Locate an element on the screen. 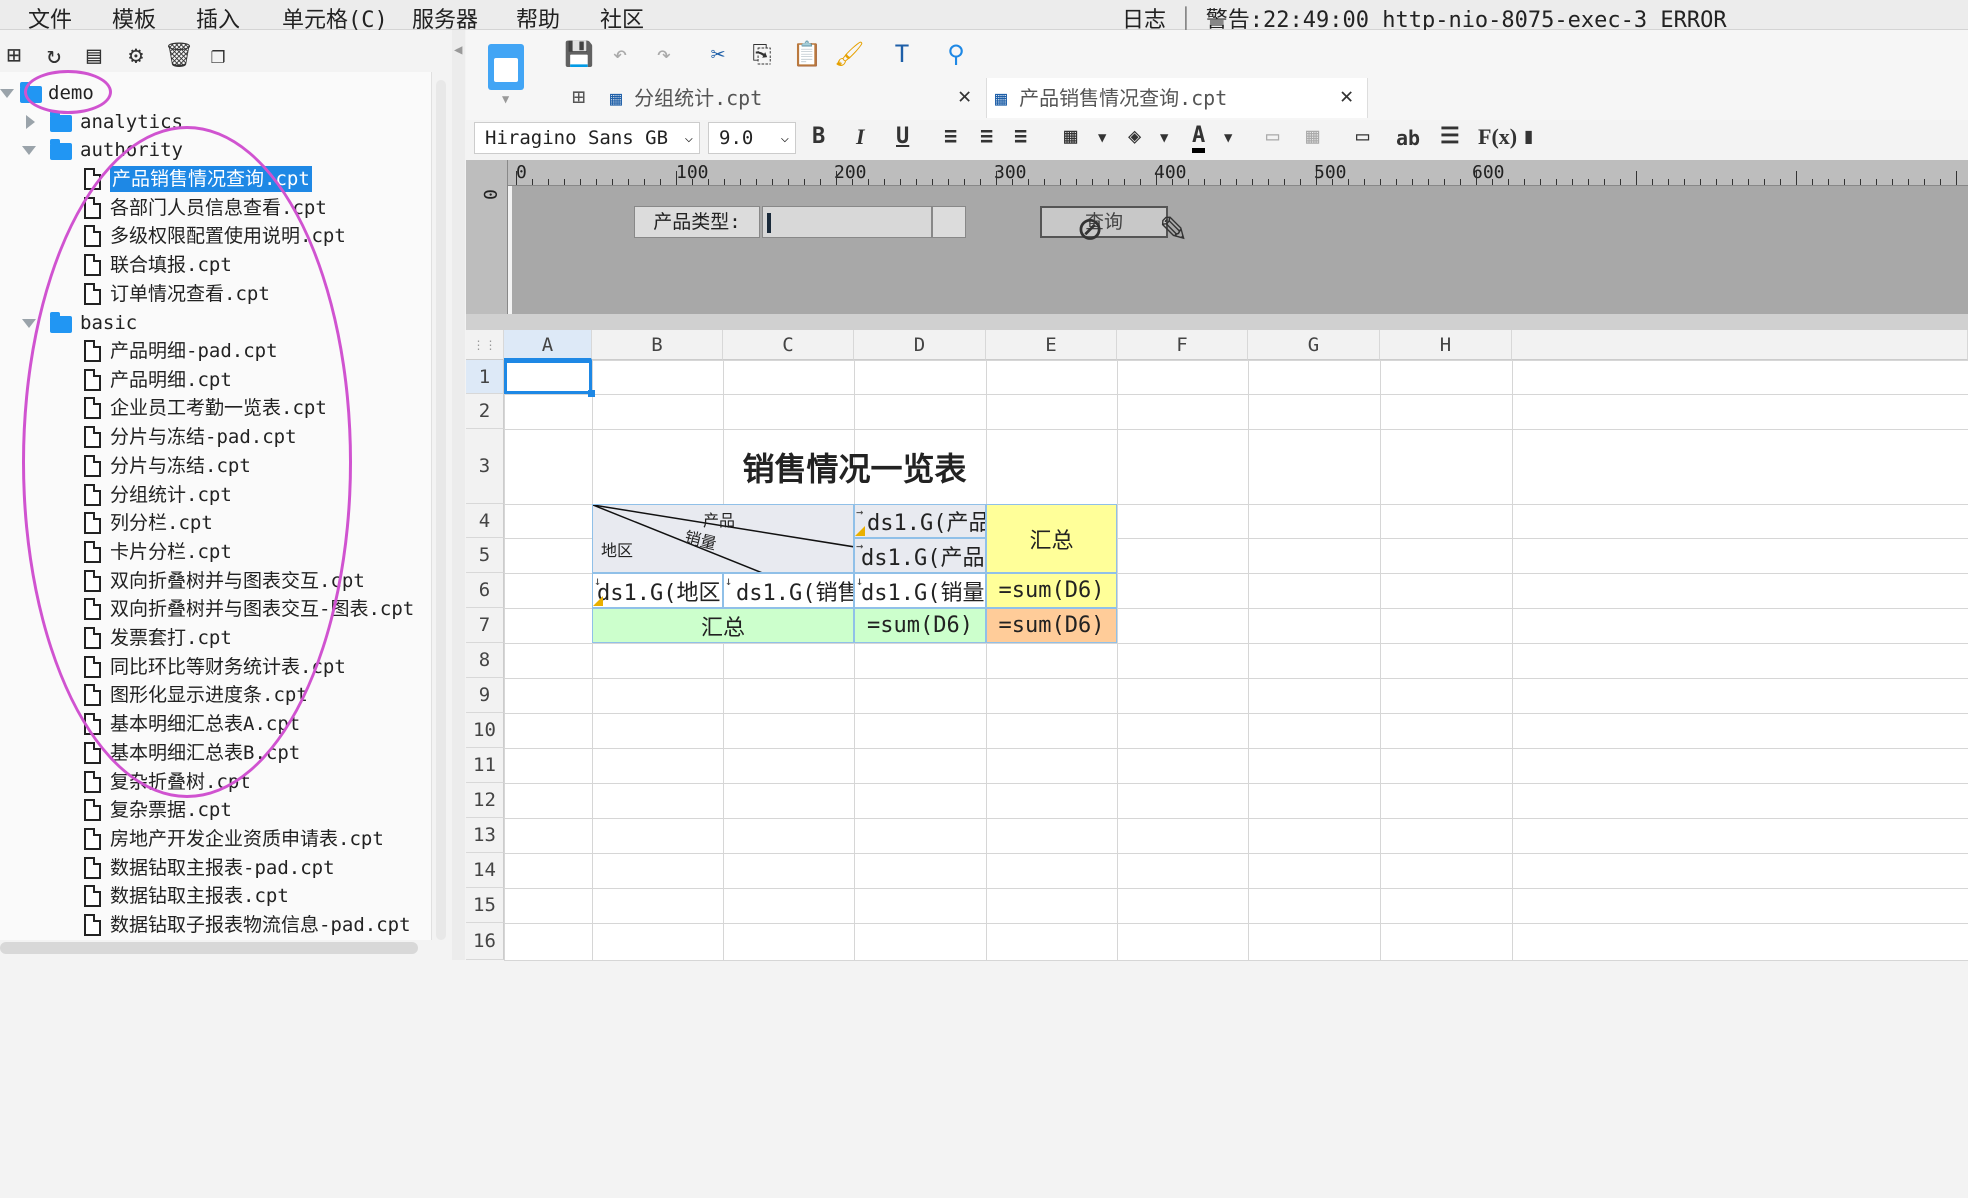  tree-file: 复杂票据.cpt is located at coordinates (215, 810).